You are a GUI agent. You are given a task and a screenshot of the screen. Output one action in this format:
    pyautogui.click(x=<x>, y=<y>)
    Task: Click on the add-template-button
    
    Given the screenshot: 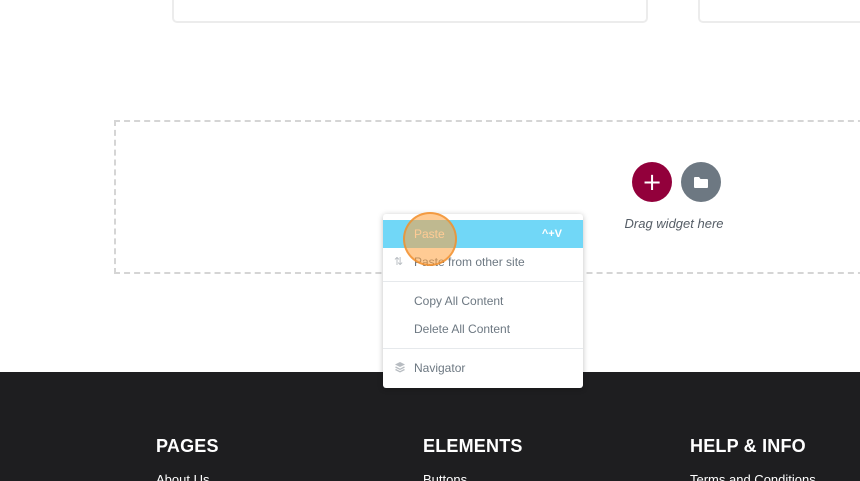 What is the action you would take?
    pyautogui.click(x=701, y=182)
    